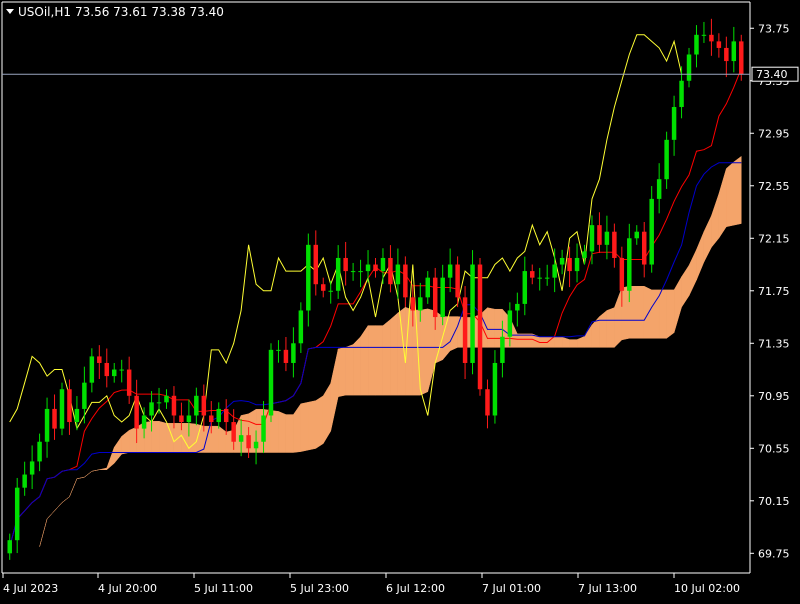 The height and width of the screenshot is (604, 800). I want to click on y-tick-label: 72.95, so click(774, 133).